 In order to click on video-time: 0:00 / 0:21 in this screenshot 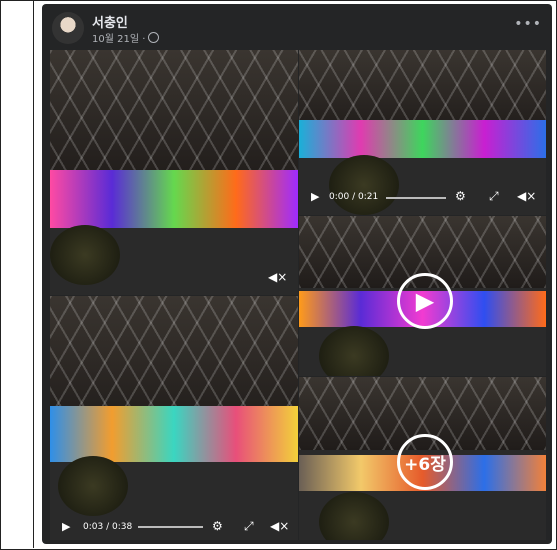, I will do `click(354, 197)`.